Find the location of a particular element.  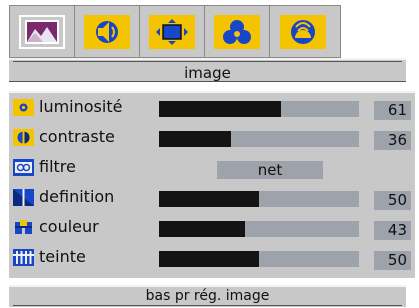

color-icon is located at coordinates (23, 227).